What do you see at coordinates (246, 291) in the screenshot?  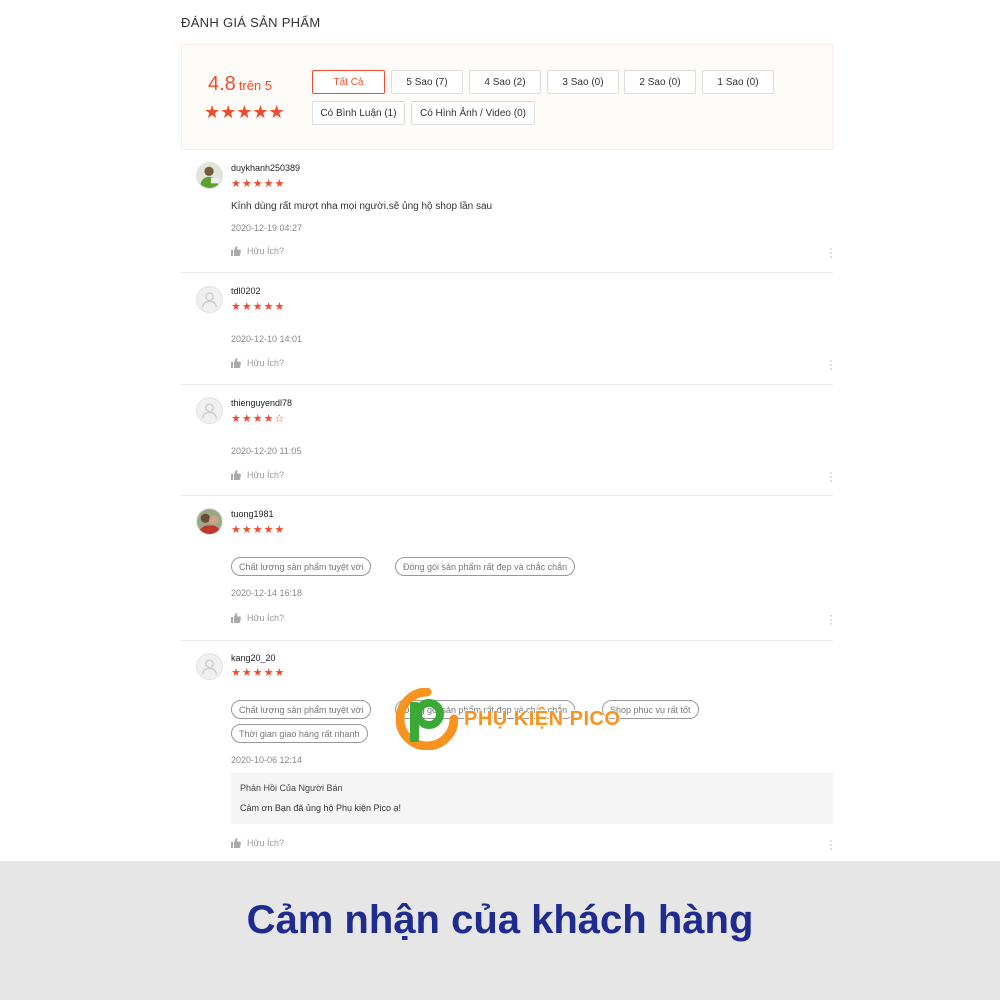 I see `review-username: tdl0202` at bounding box center [246, 291].